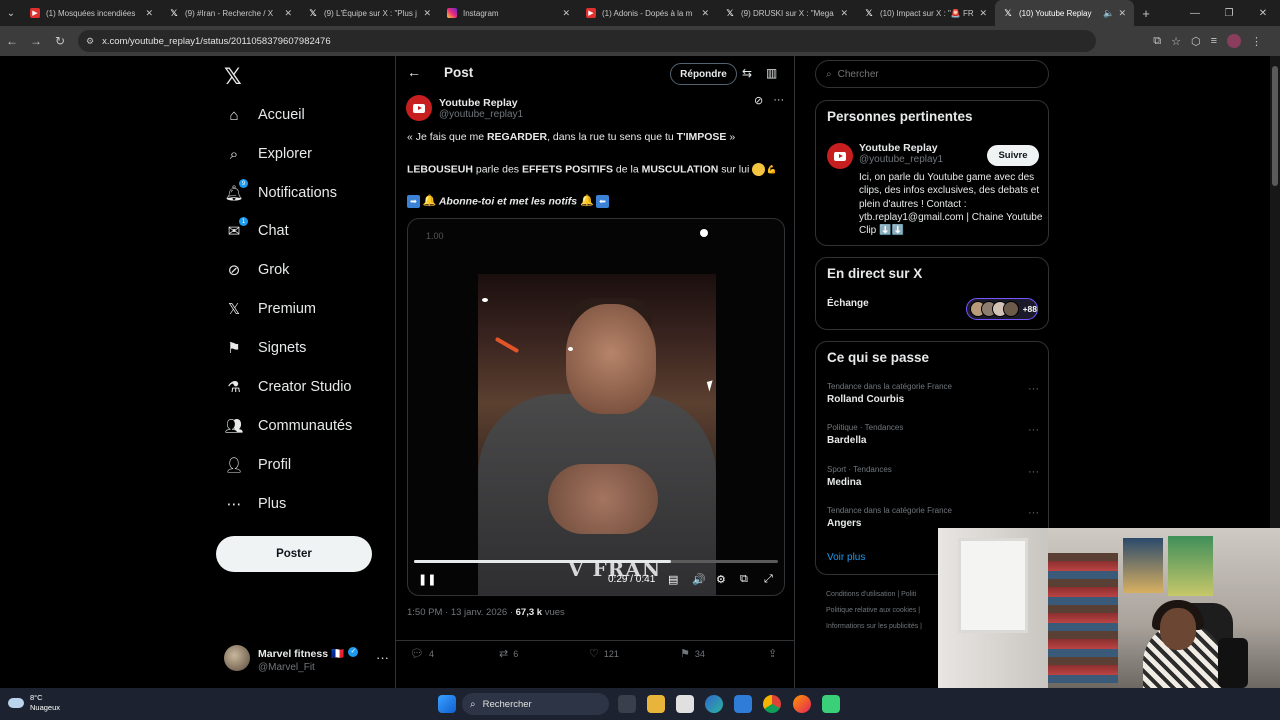 This screenshot has width=1280, height=720. I want to click on grok-icon: ⊘, so click(758, 100).